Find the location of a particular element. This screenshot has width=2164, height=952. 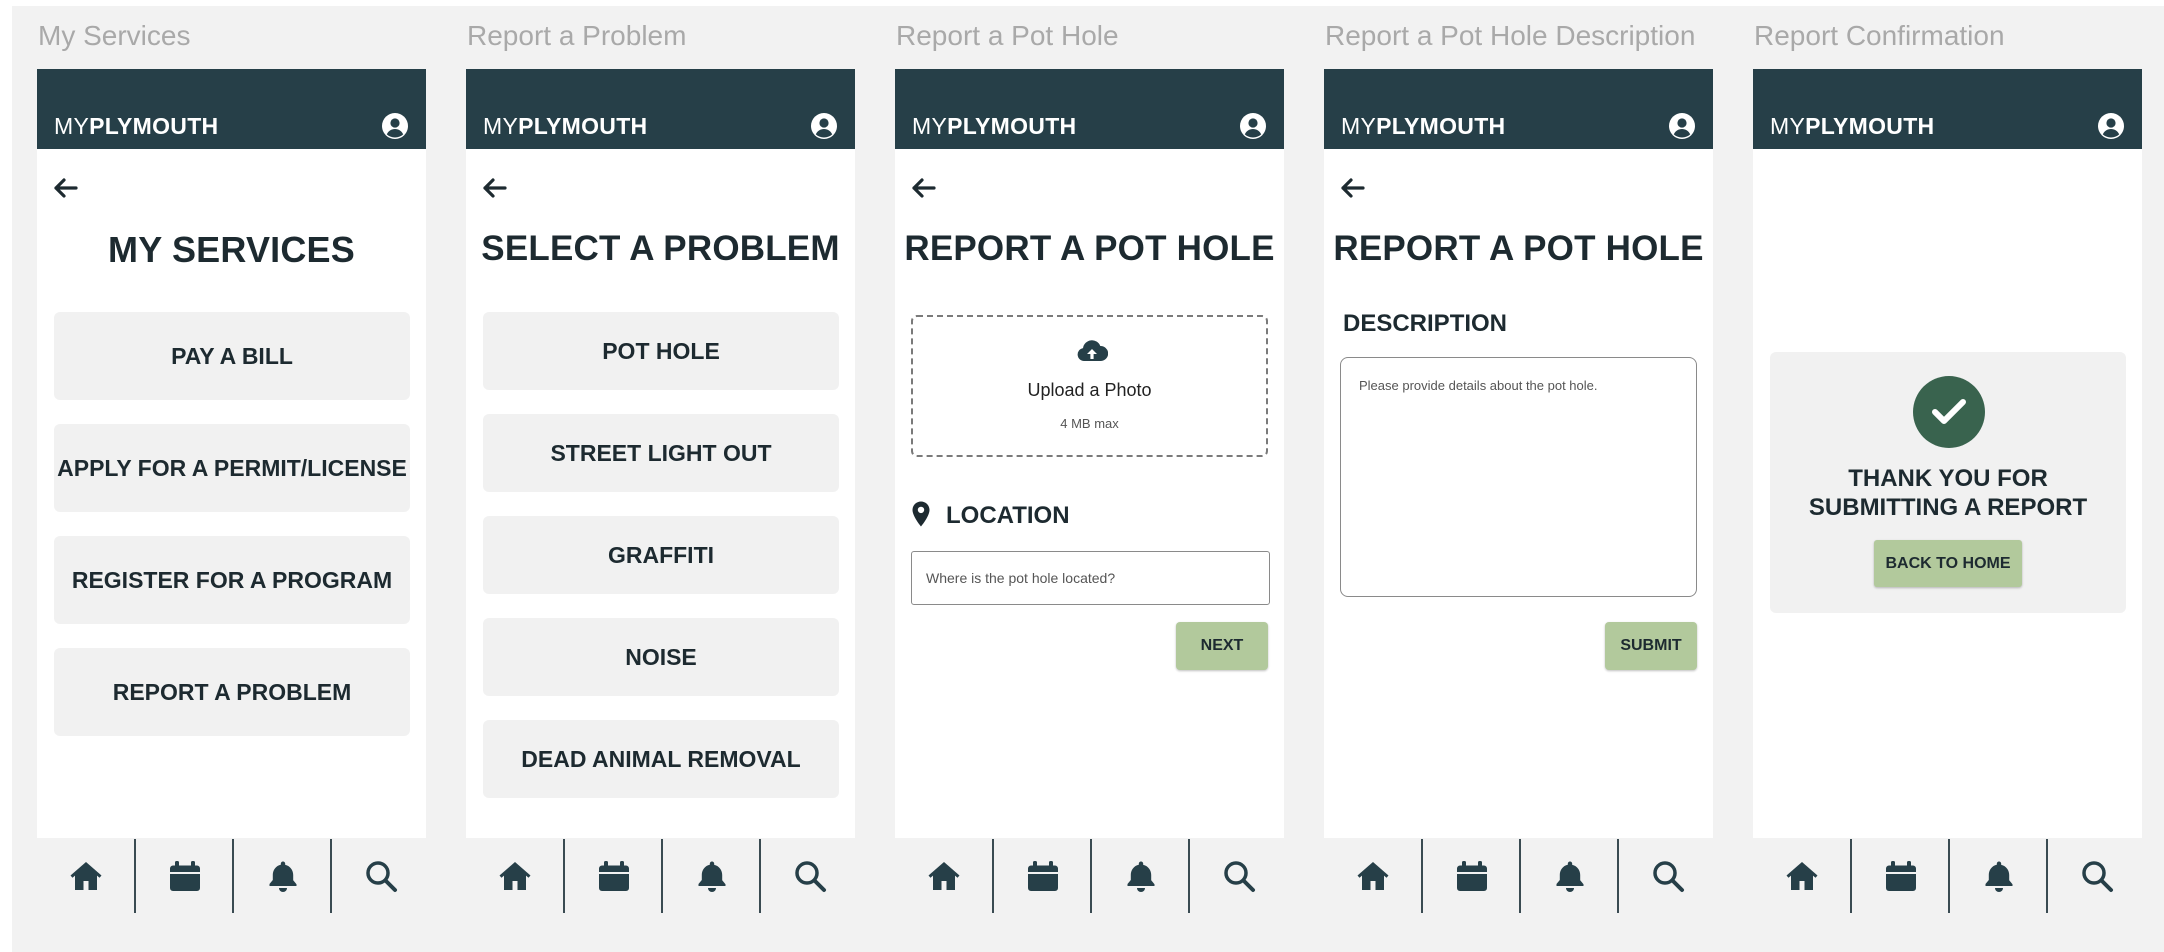

frame-label: Report Confirmation is located at coordinates (1879, 35).